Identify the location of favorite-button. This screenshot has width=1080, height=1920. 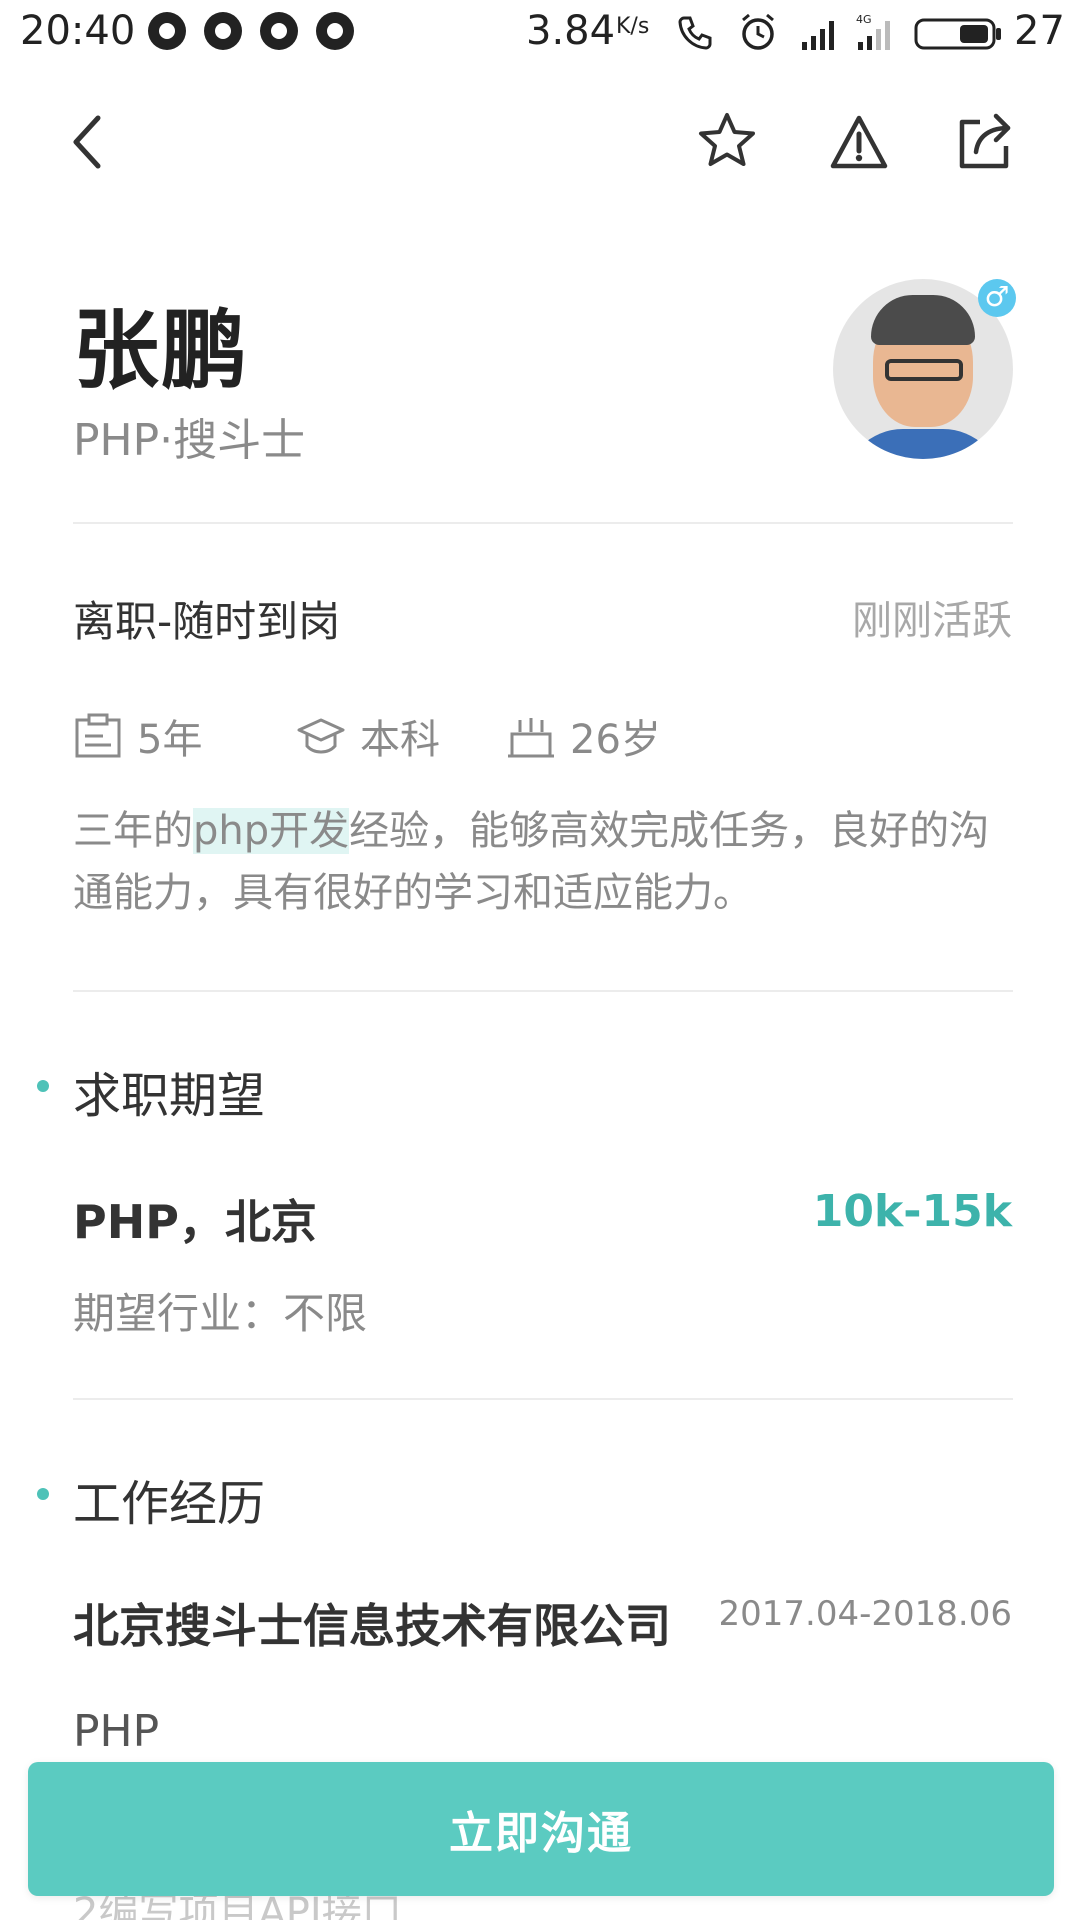
(727, 141).